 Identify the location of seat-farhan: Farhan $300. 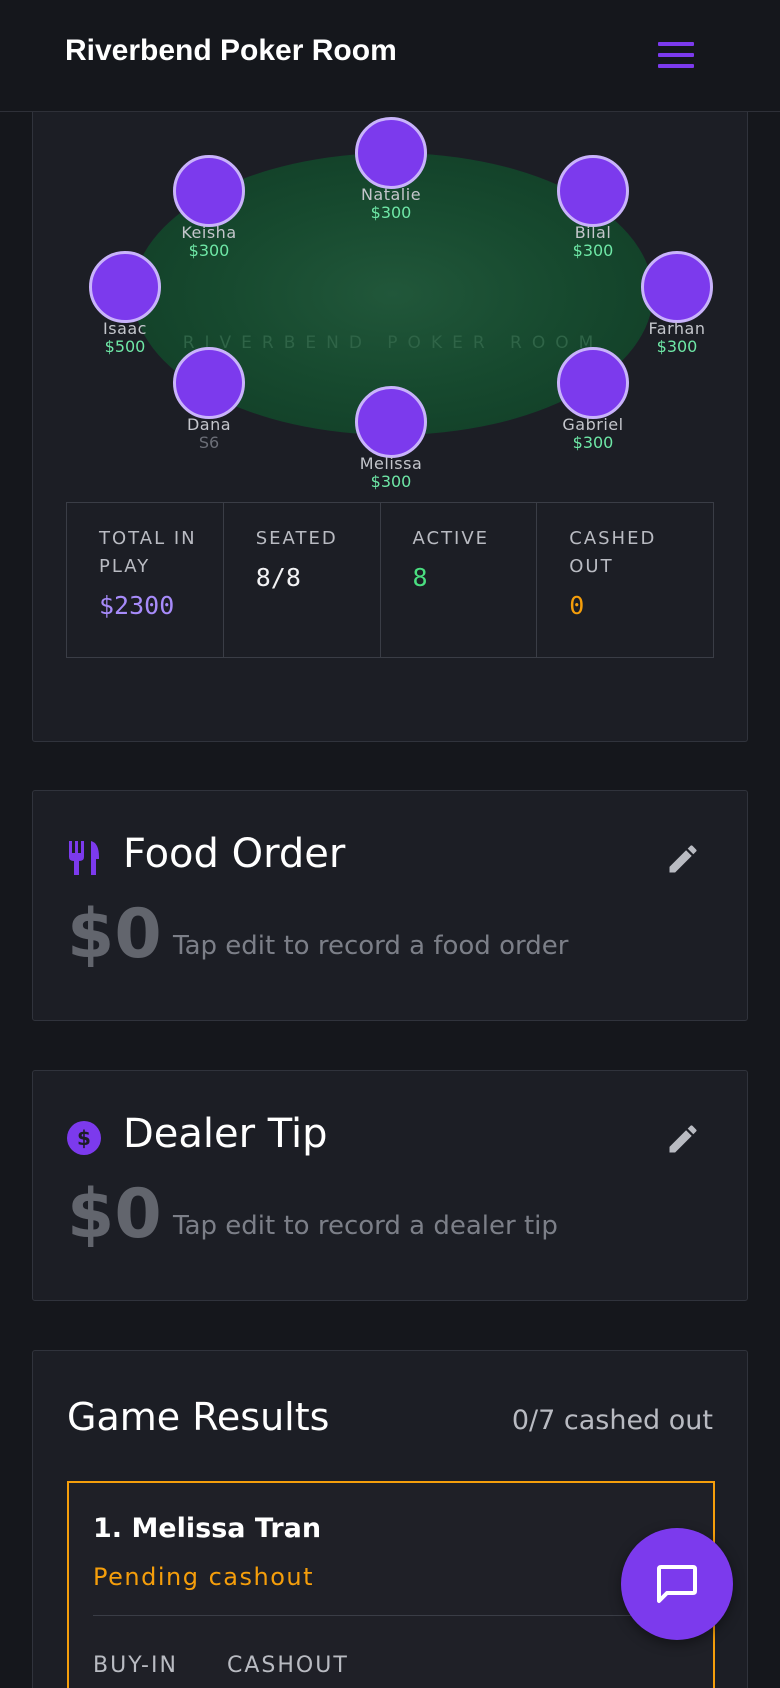
(677, 303).